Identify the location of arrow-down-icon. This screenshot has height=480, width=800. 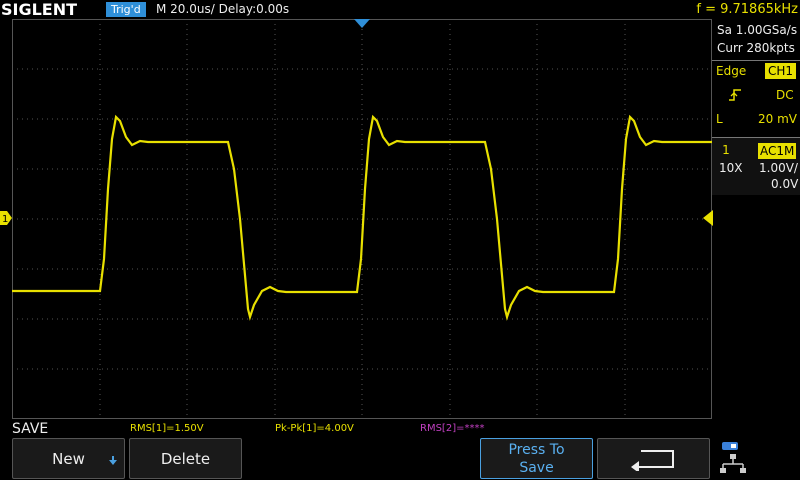
(113, 460).